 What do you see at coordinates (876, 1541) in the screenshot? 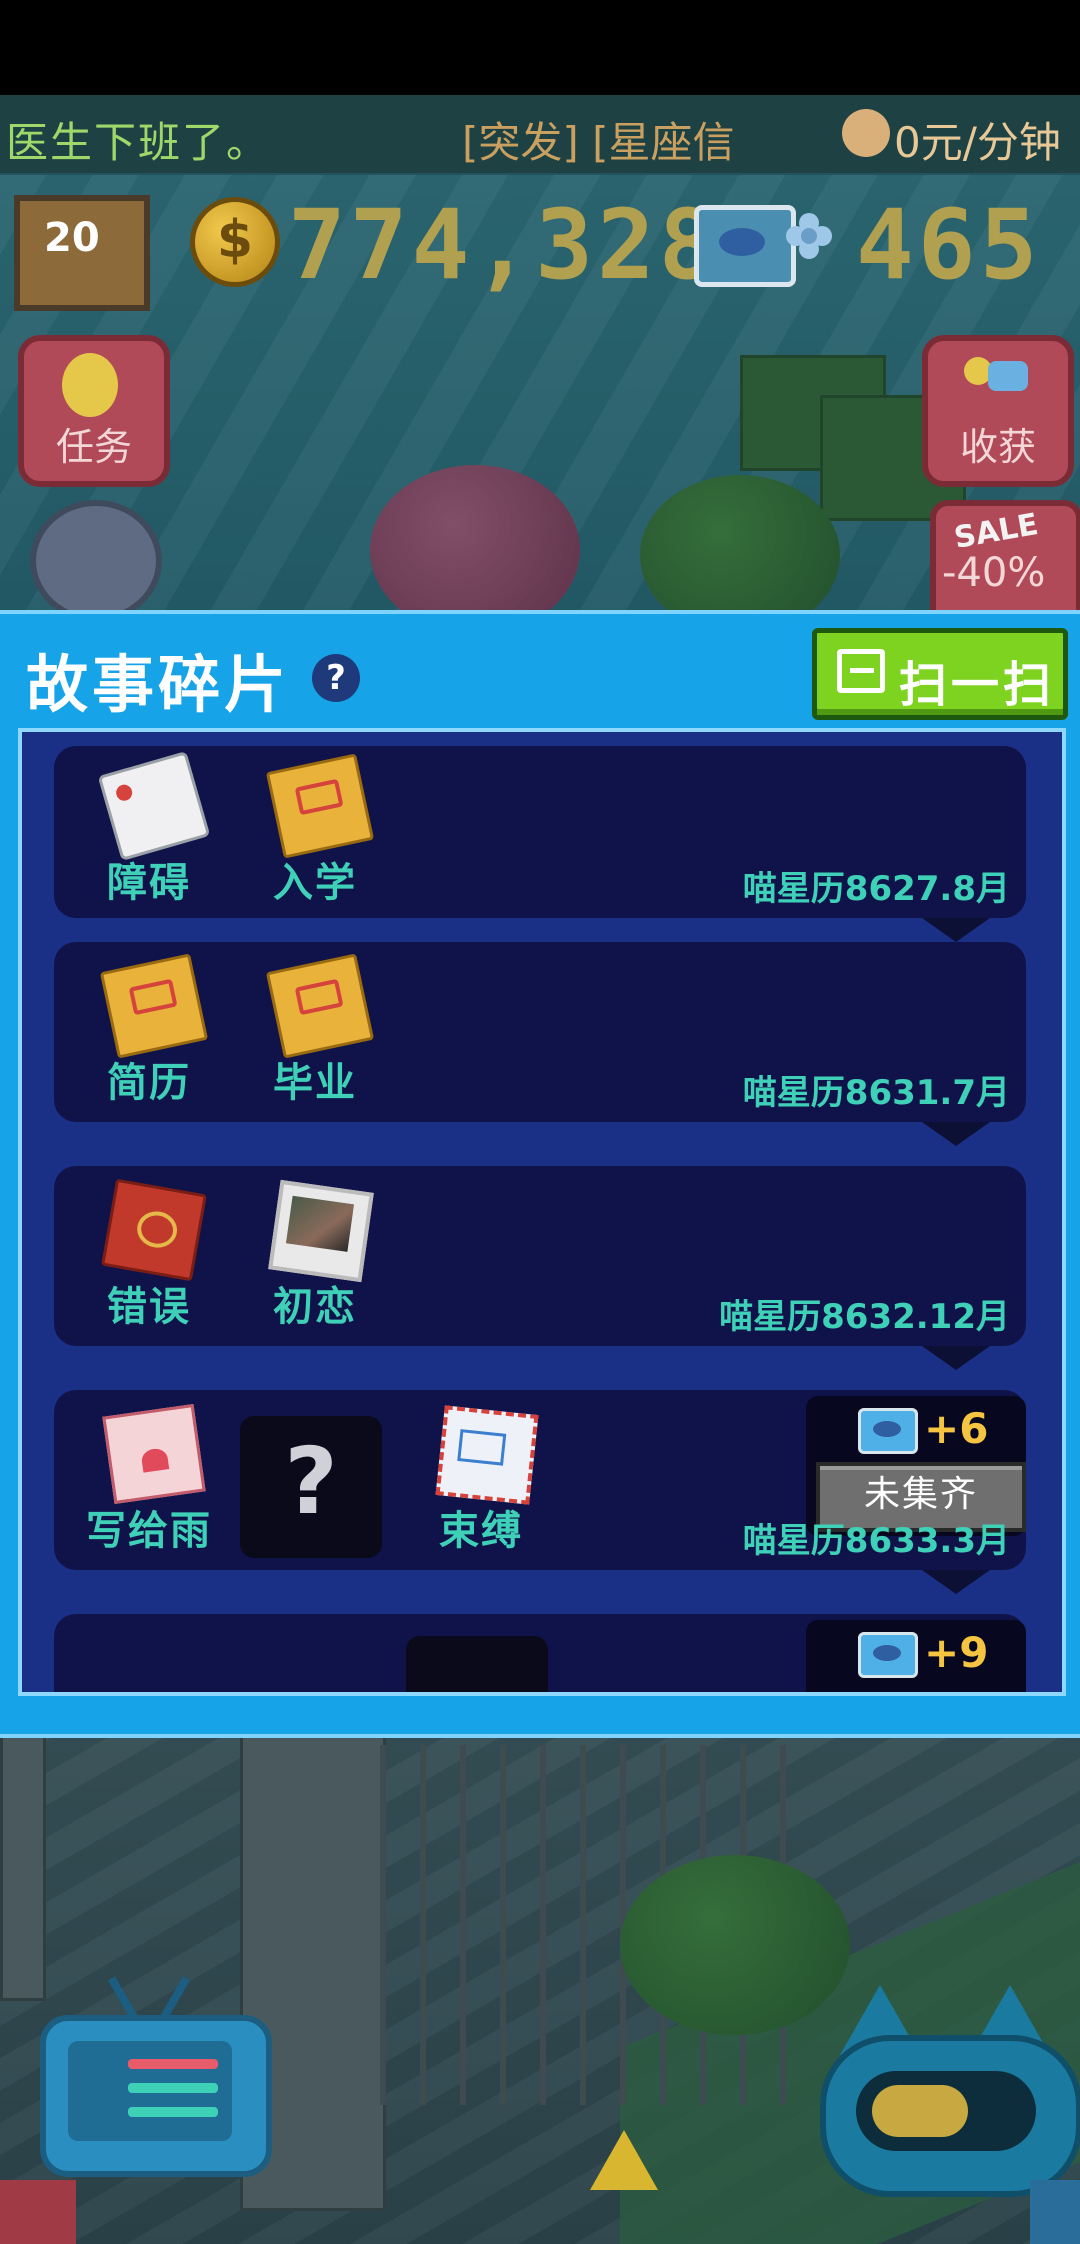
I see `row-date: 喵星历8633.3月` at bounding box center [876, 1541].